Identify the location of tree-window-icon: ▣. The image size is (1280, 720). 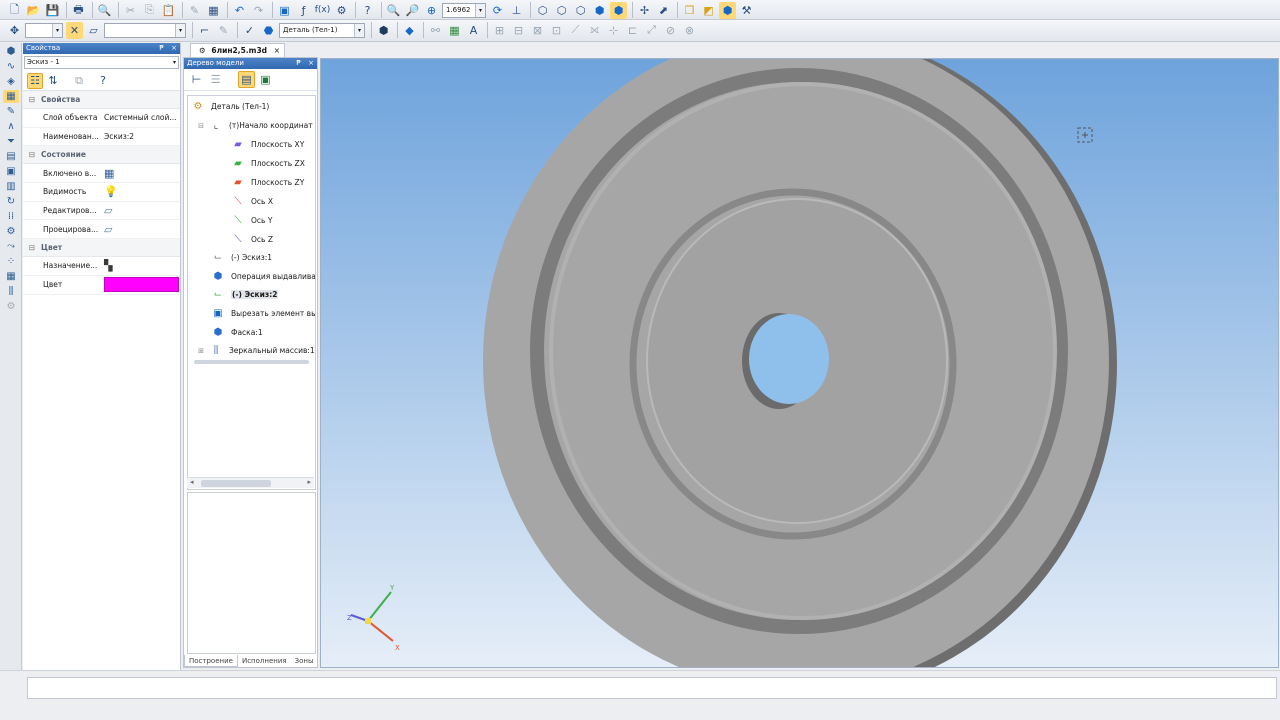
(265, 79).